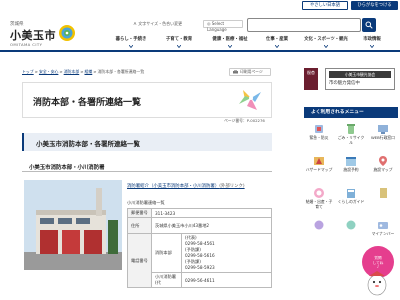 This screenshot has height=300, width=400. I want to click on baby-icon, so click(319, 193).